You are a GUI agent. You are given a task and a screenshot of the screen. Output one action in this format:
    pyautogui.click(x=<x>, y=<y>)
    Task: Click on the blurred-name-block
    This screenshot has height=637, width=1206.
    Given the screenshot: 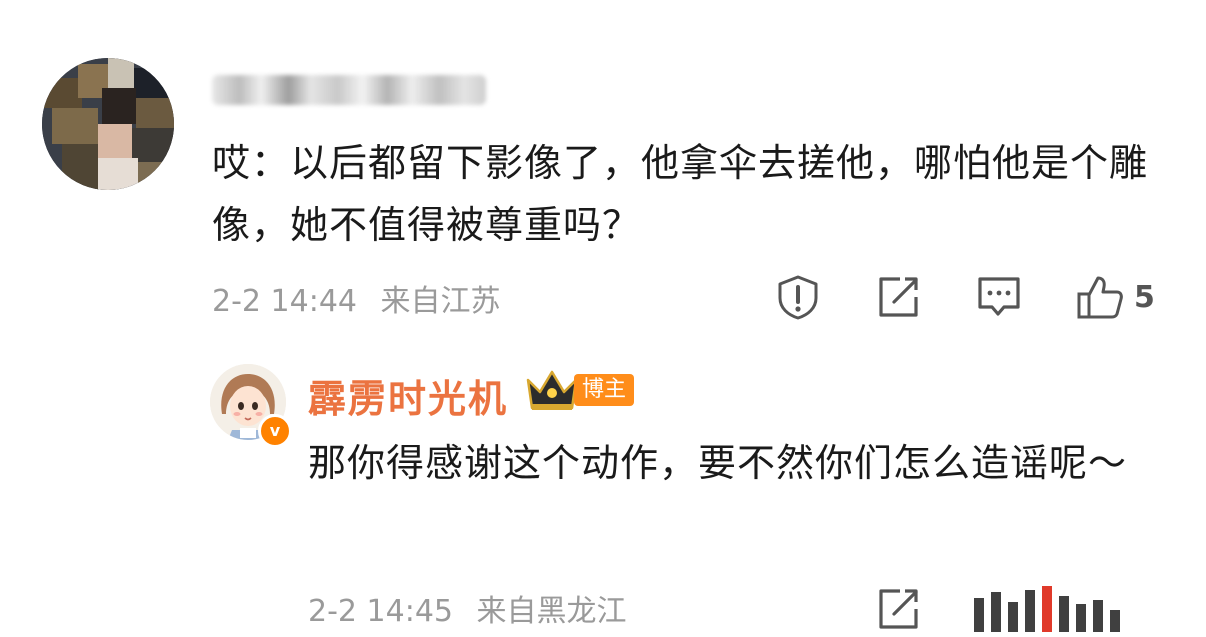 What is the action you would take?
    pyautogui.click(x=349, y=90)
    